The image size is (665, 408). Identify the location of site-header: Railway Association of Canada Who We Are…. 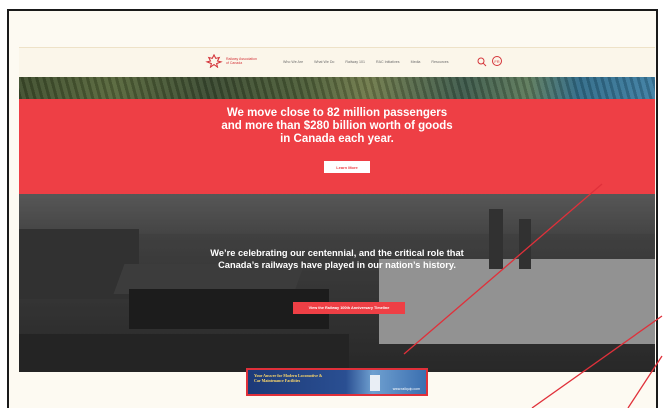
(337, 62).